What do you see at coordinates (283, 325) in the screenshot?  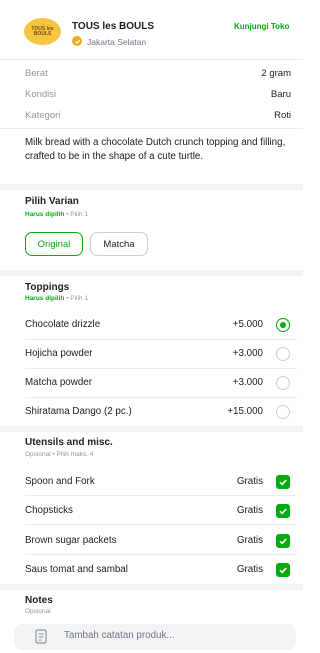 I see `topping-radio-chocolate-drizzle` at bounding box center [283, 325].